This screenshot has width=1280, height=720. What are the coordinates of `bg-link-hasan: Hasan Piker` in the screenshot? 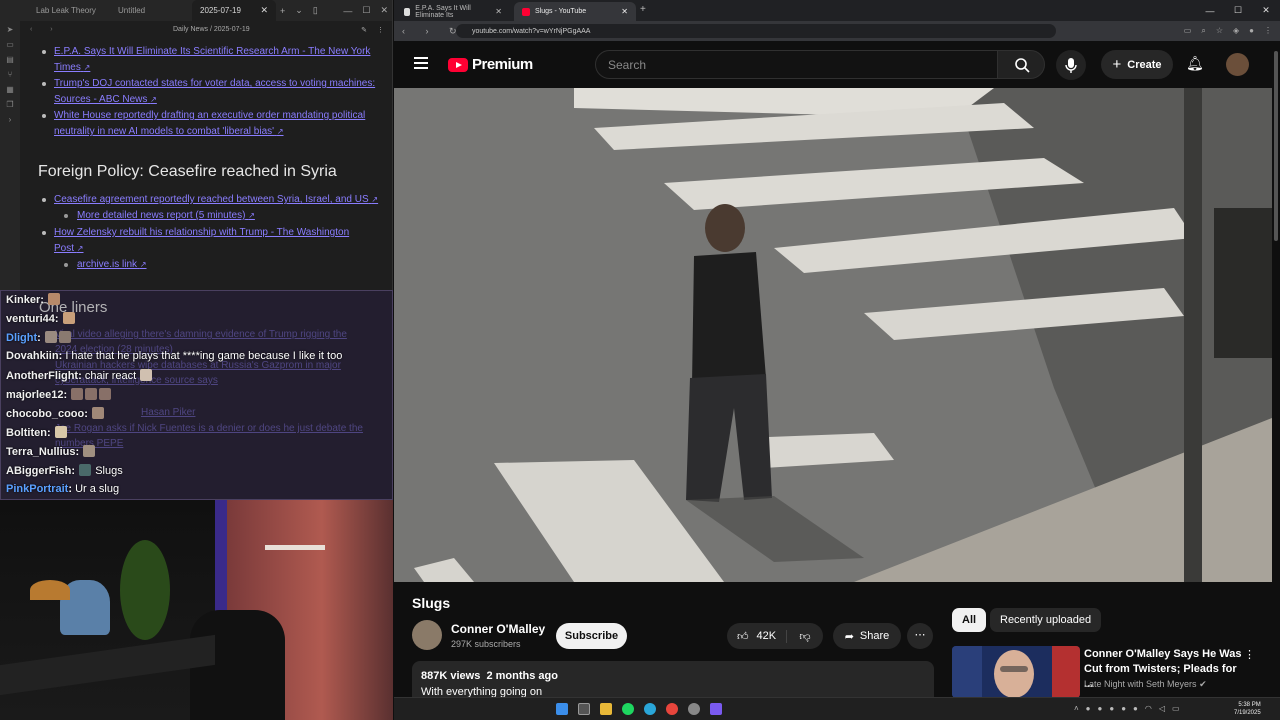 It's located at (168, 412).